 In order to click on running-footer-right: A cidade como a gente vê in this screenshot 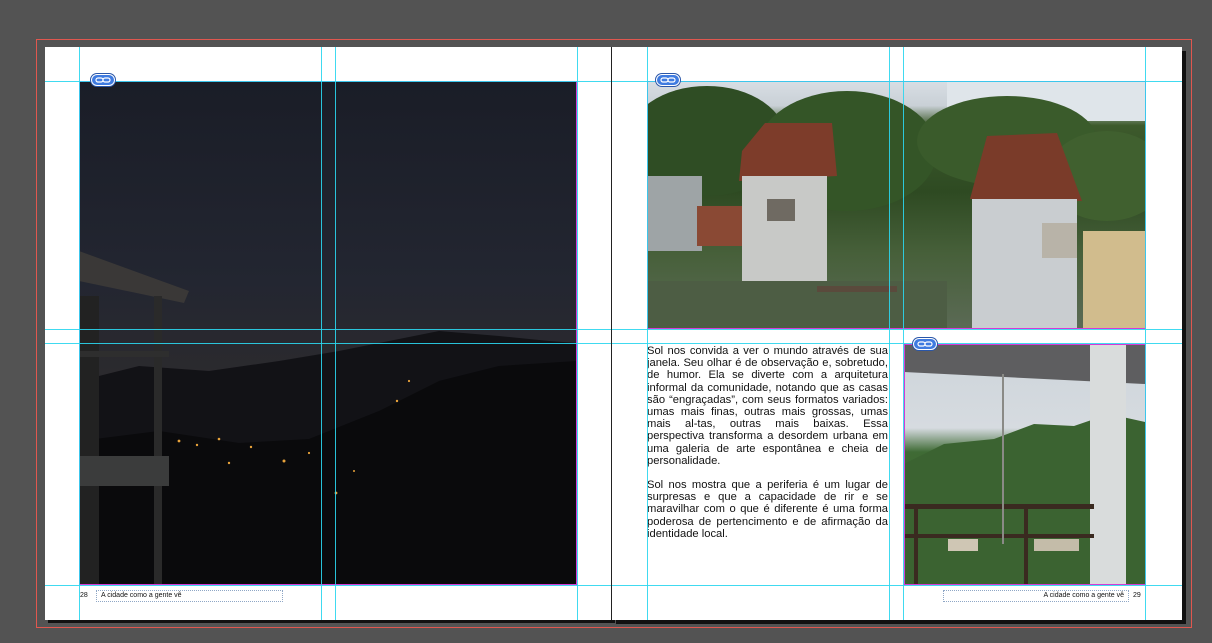, I will do `click(1036, 596)`.